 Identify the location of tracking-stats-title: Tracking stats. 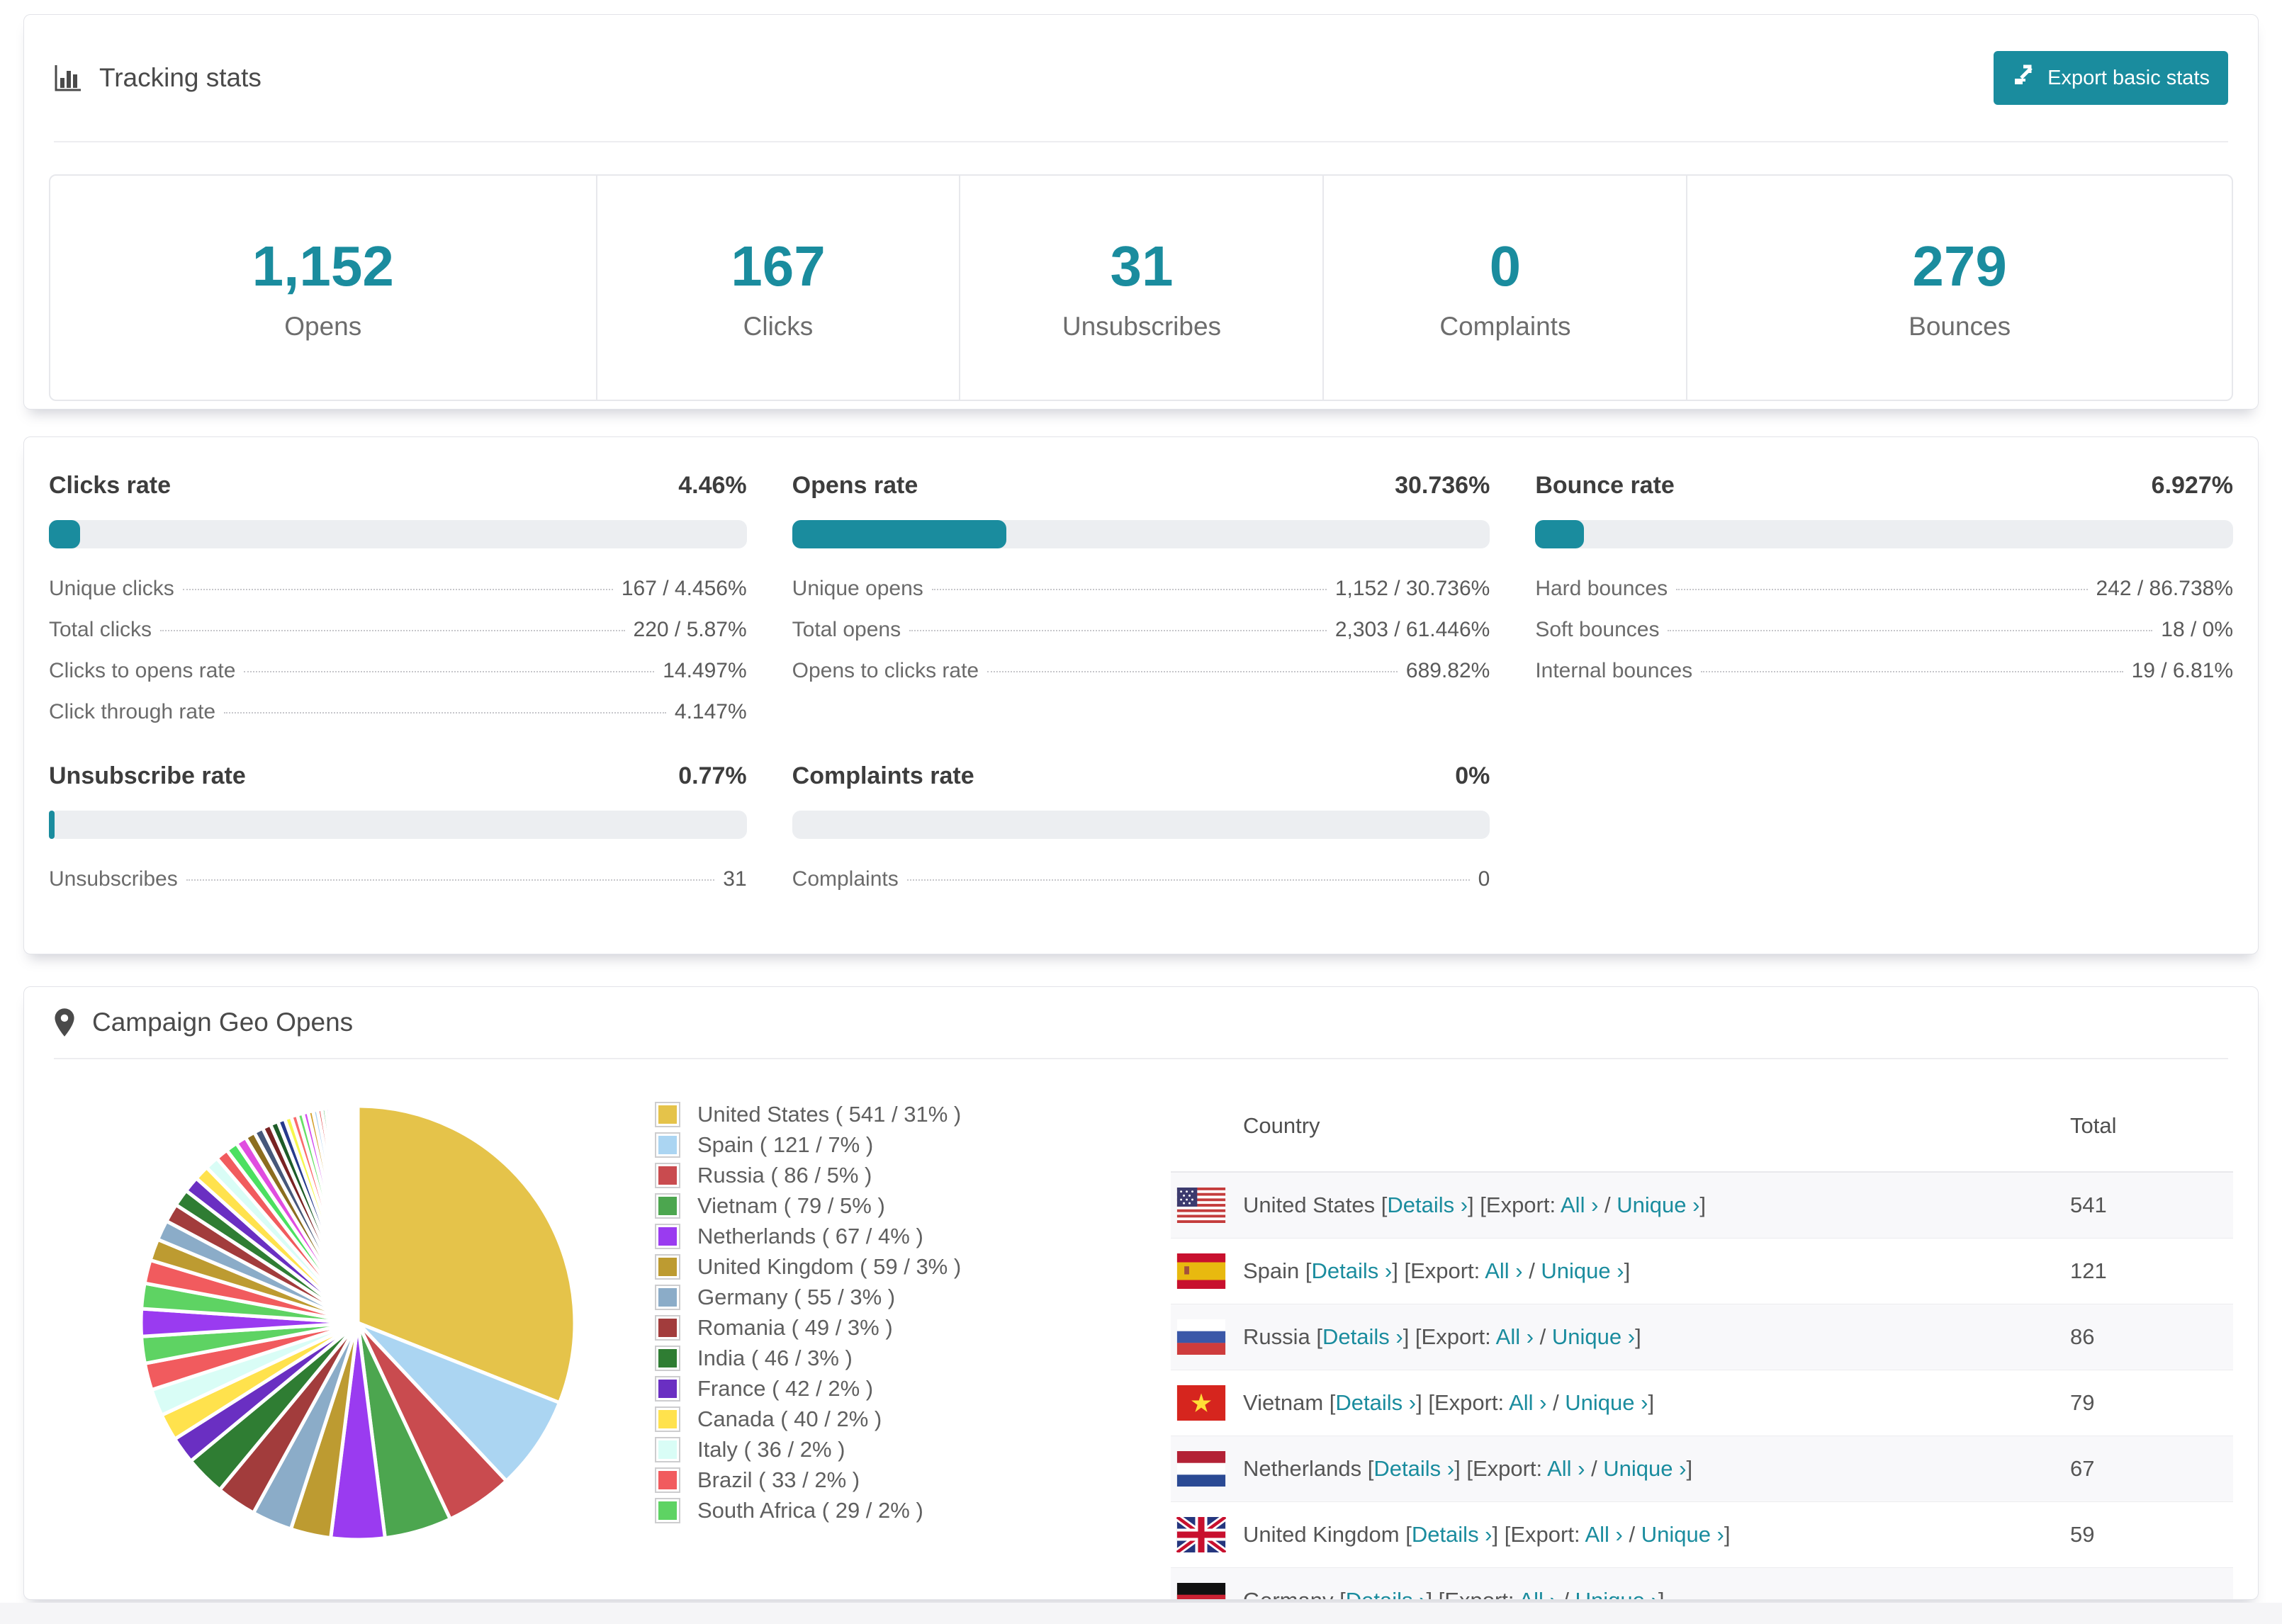
(158, 78).